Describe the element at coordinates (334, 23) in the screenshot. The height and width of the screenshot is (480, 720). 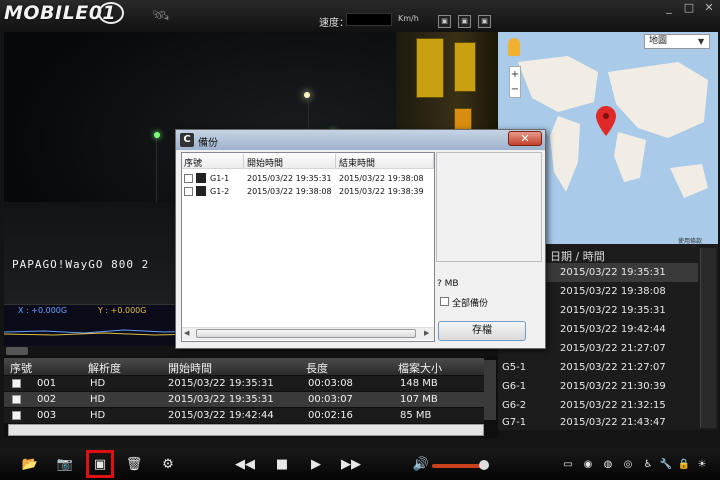
I see `speed-label: 速度：` at that location.